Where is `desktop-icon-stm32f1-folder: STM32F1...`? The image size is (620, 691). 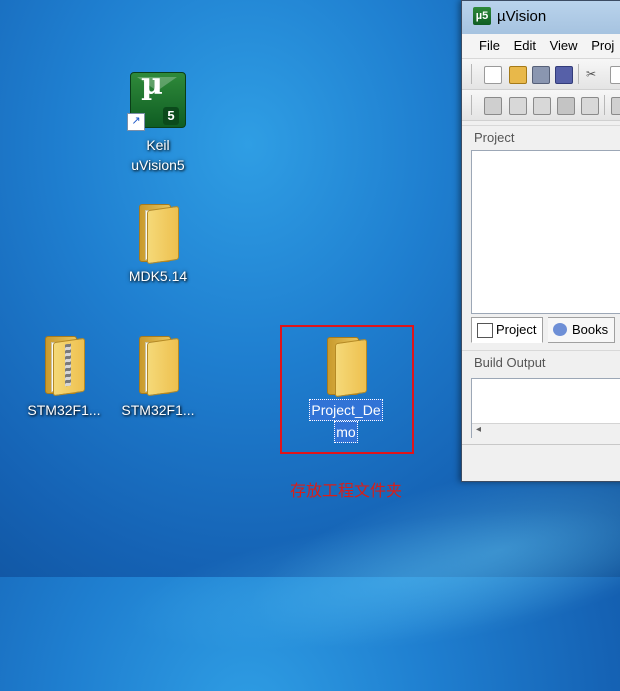
desktop-icon-stm32f1-folder: STM32F1... is located at coordinates (158, 378).